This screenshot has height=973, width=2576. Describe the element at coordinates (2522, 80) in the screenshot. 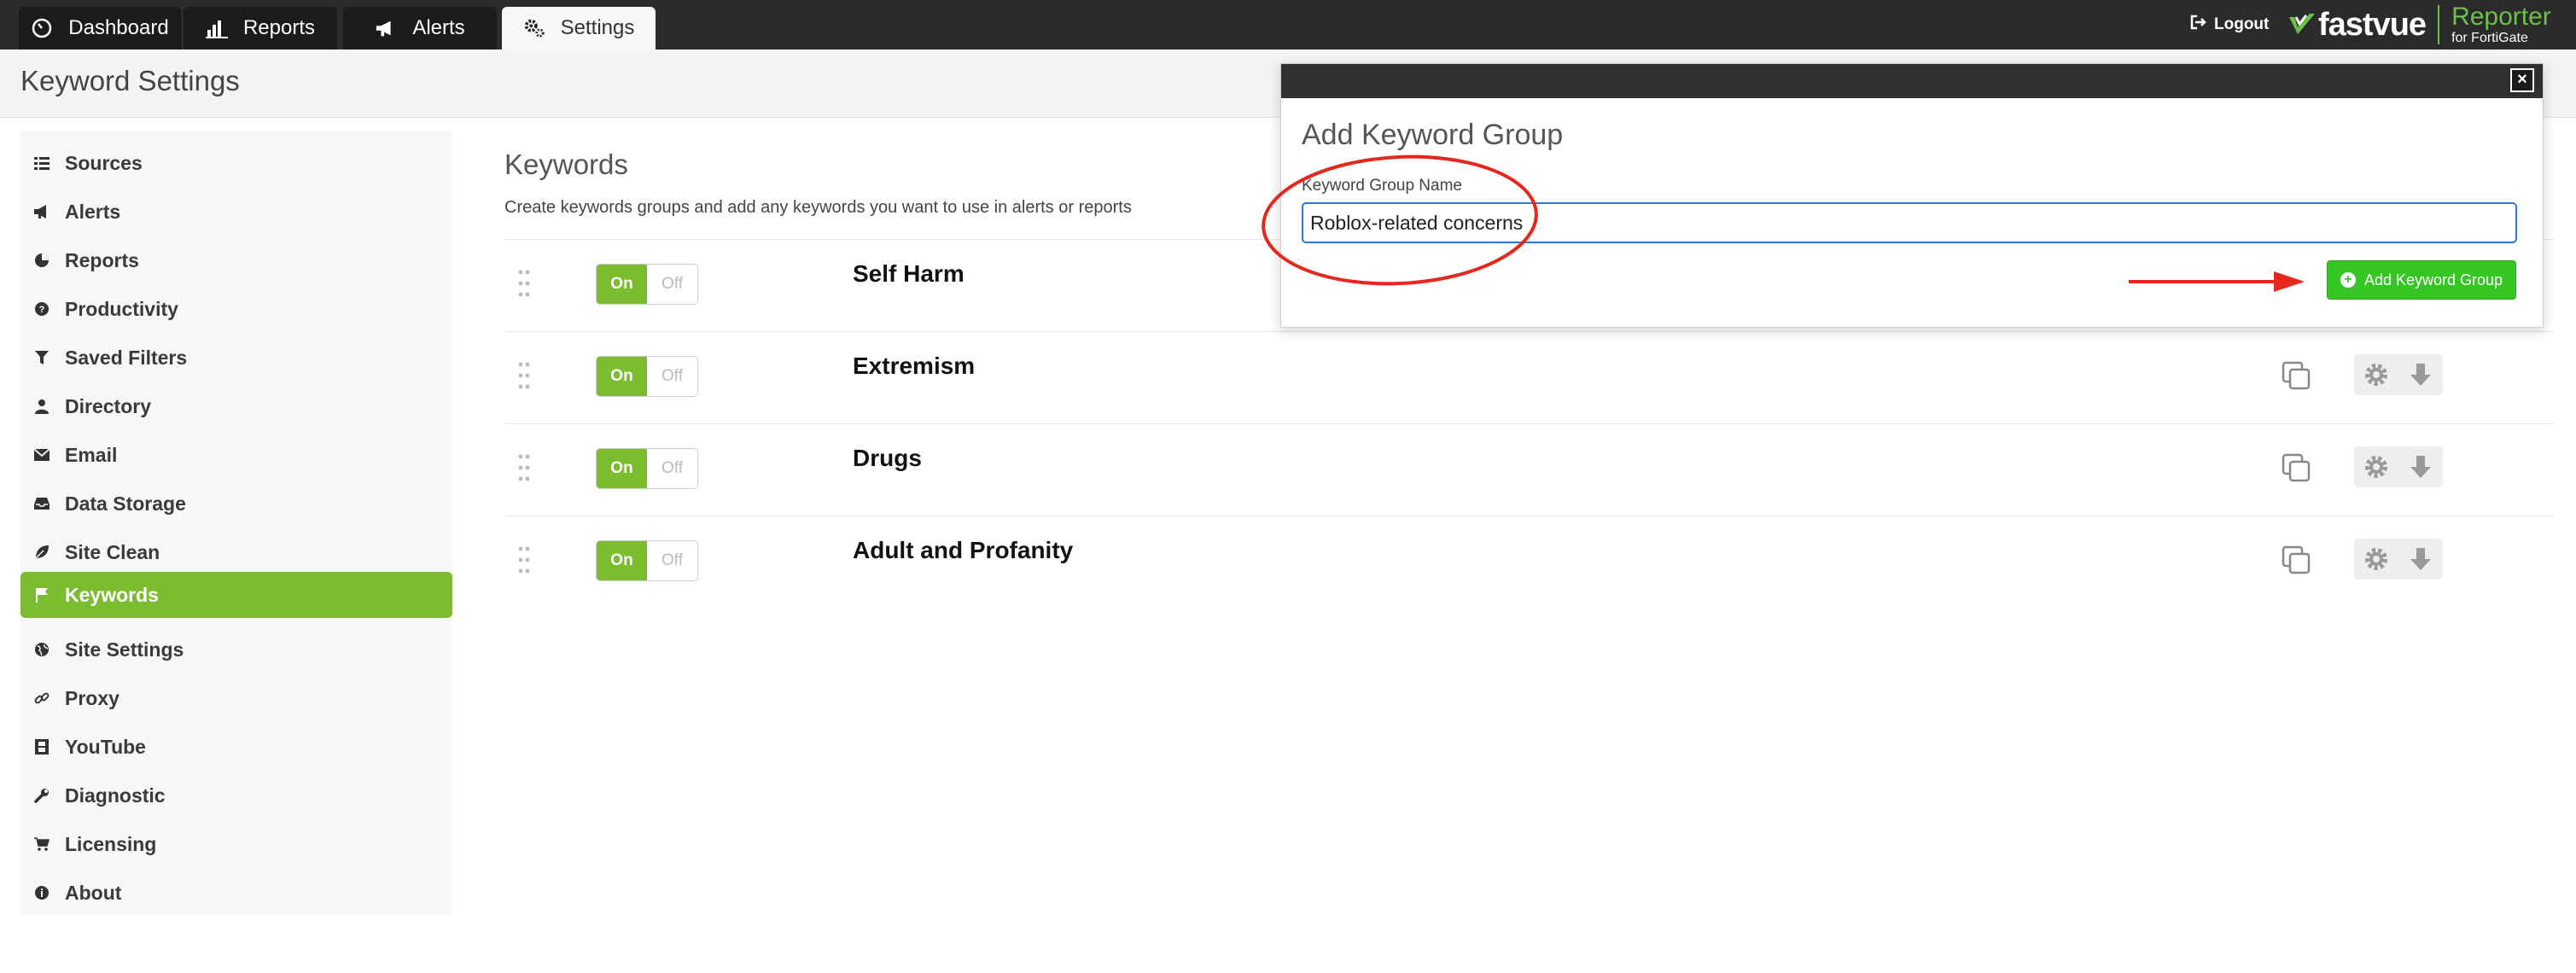

I see `close-icon: ×` at that location.